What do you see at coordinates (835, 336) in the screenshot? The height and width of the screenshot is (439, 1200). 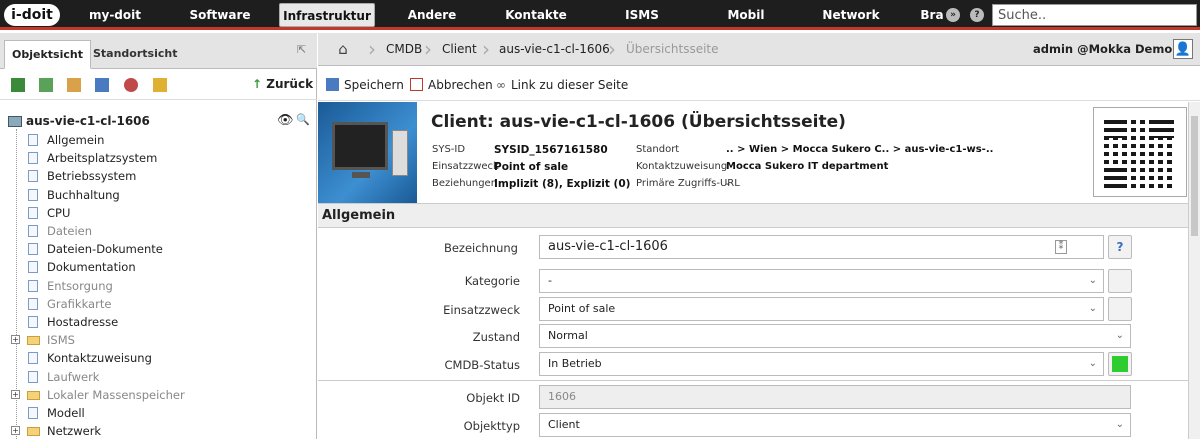 I see `zustand-select: Normal ⌄` at bounding box center [835, 336].